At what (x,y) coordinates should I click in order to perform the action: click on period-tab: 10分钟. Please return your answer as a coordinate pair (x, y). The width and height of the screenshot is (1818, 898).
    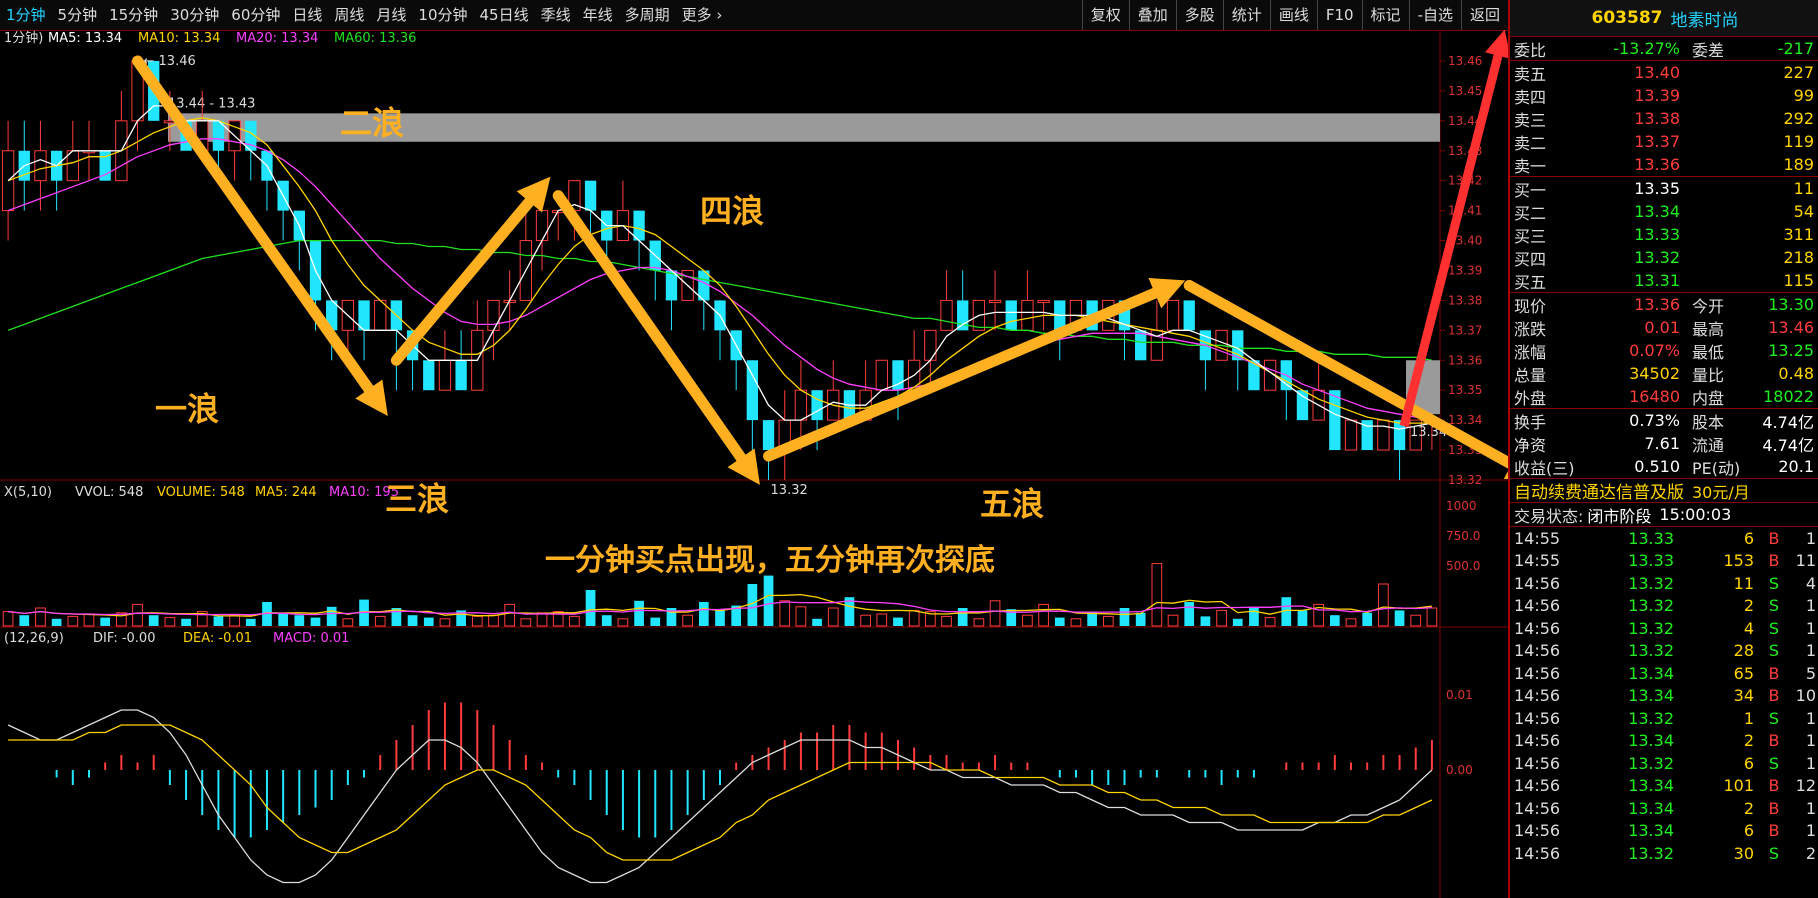
    Looking at the image, I should click on (442, 15).